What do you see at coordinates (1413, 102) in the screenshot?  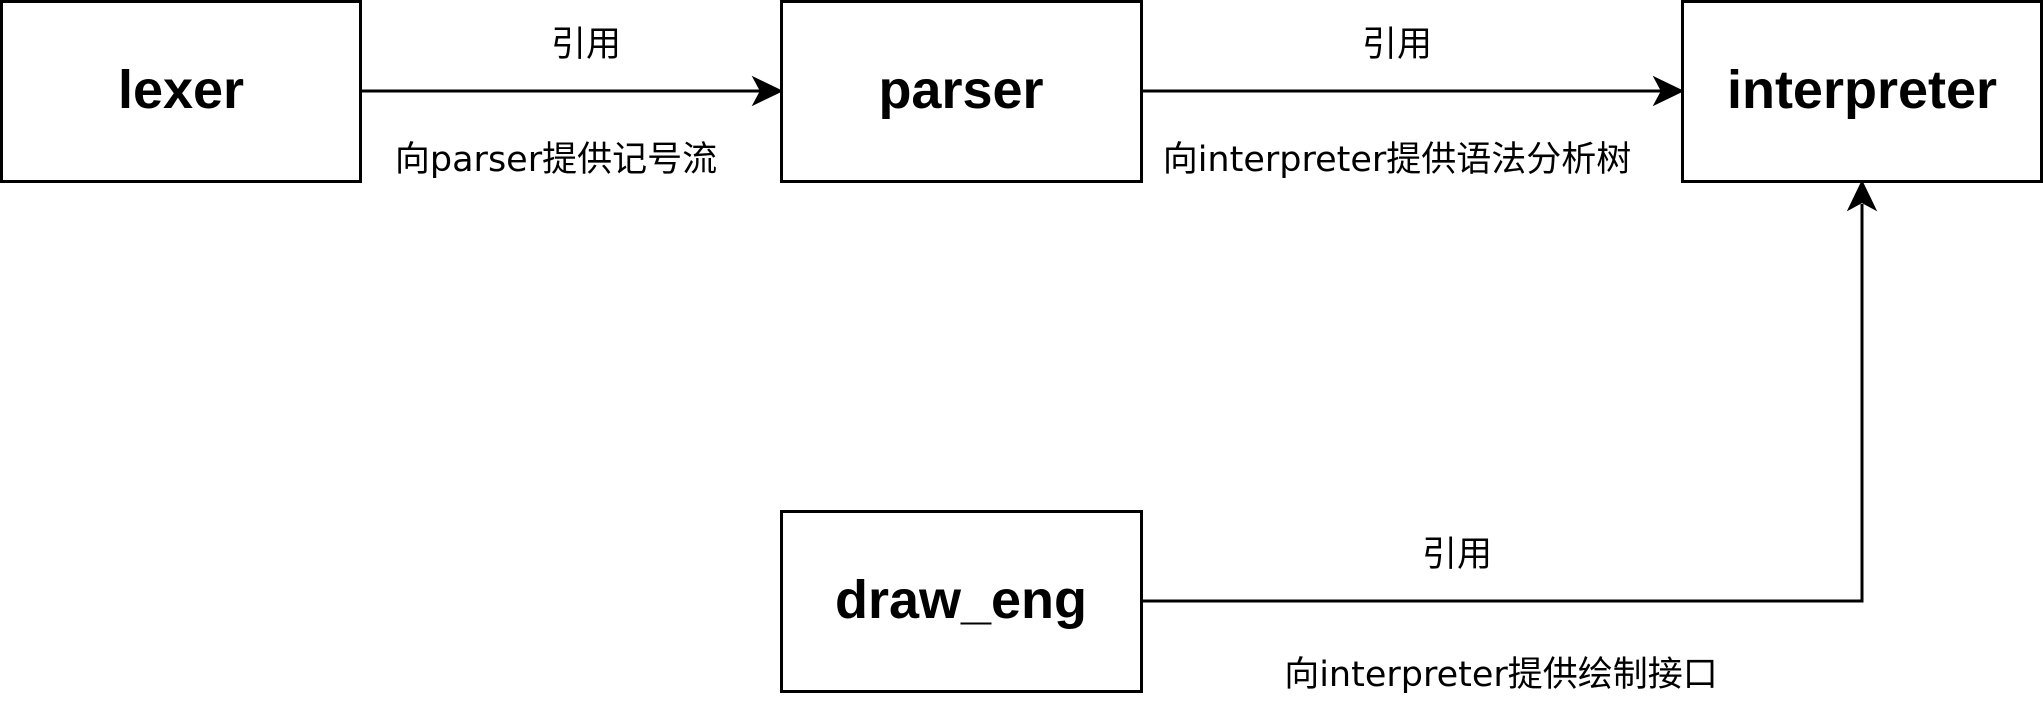 I see `edge-parser-to-interpreter: 引用 向interpreter提供语法分析树` at bounding box center [1413, 102].